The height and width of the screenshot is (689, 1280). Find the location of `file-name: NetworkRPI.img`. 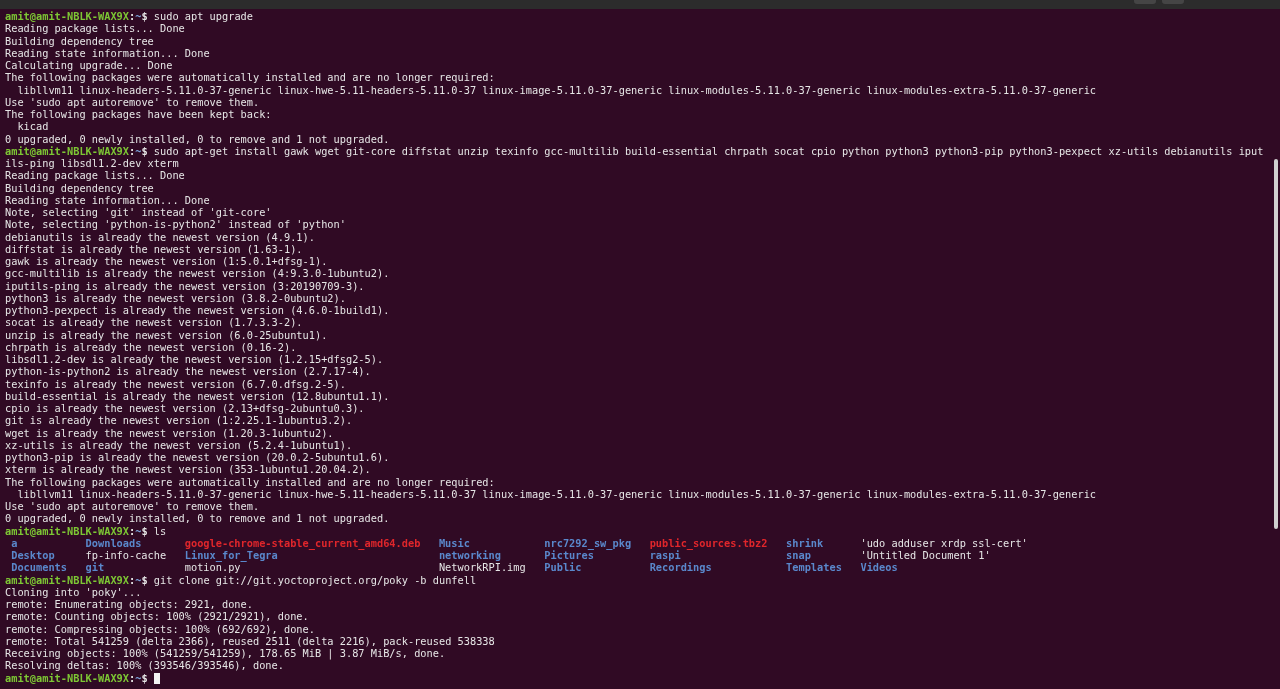

file-name: NetworkRPI.img is located at coordinates (482, 567).